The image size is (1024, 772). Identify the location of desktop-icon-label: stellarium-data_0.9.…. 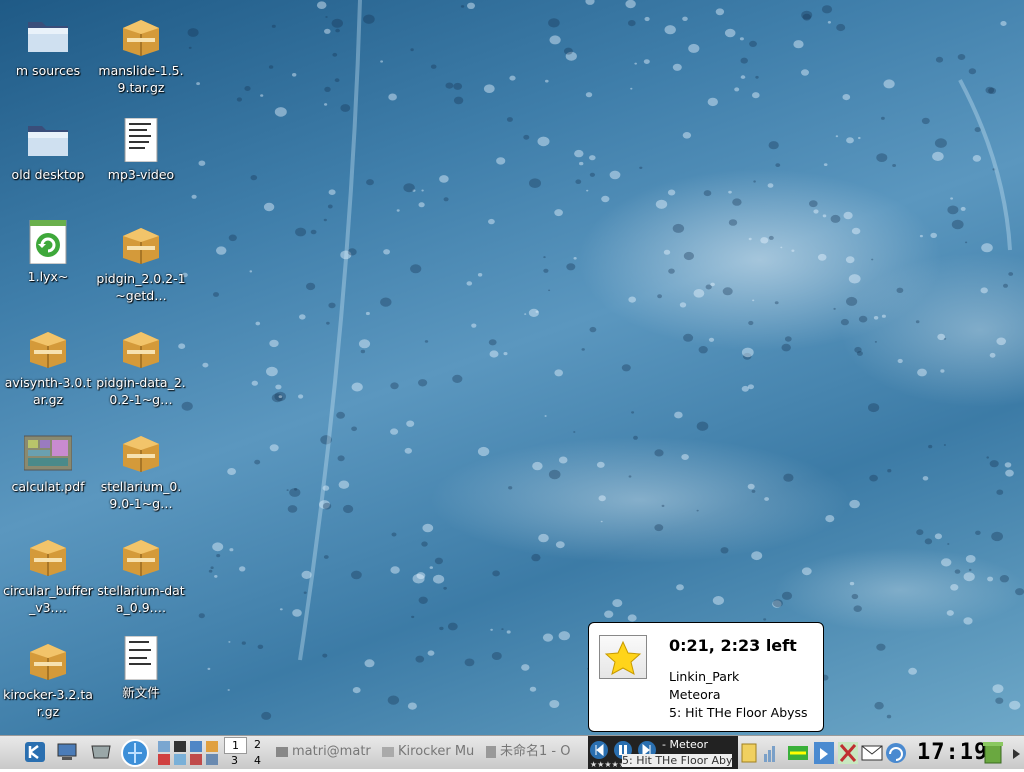
(141, 599).